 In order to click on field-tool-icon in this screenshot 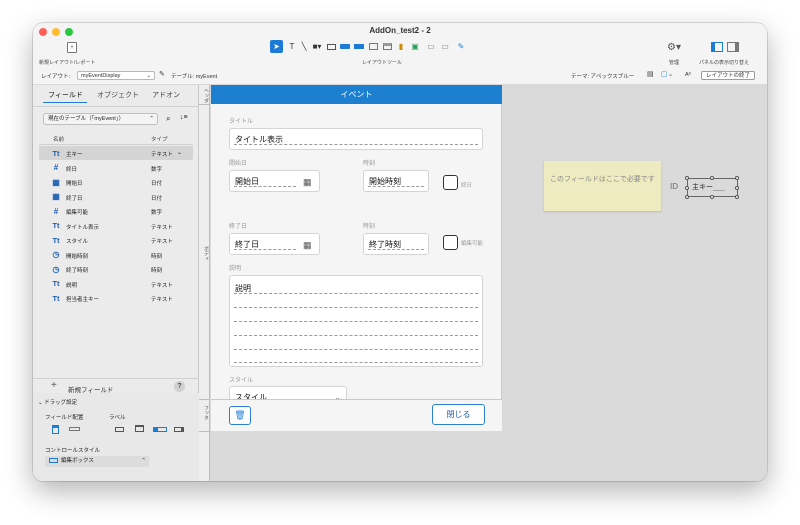, I will do `click(331, 46)`.